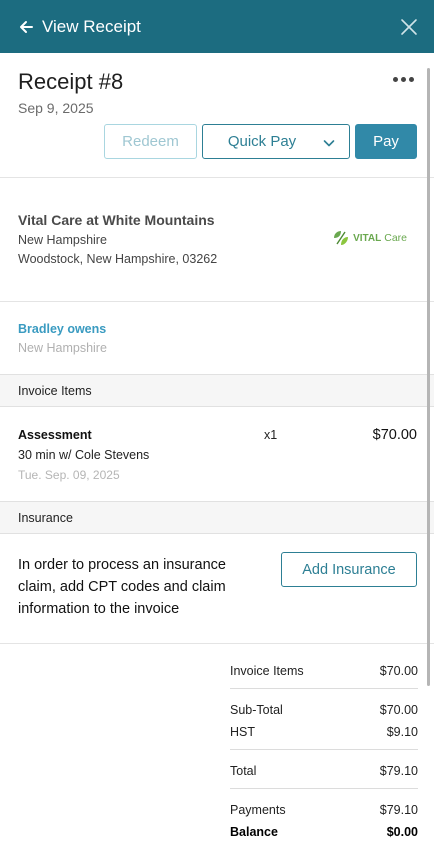 The width and height of the screenshot is (434, 848). I want to click on item-price: $70.00, so click(394, 435).